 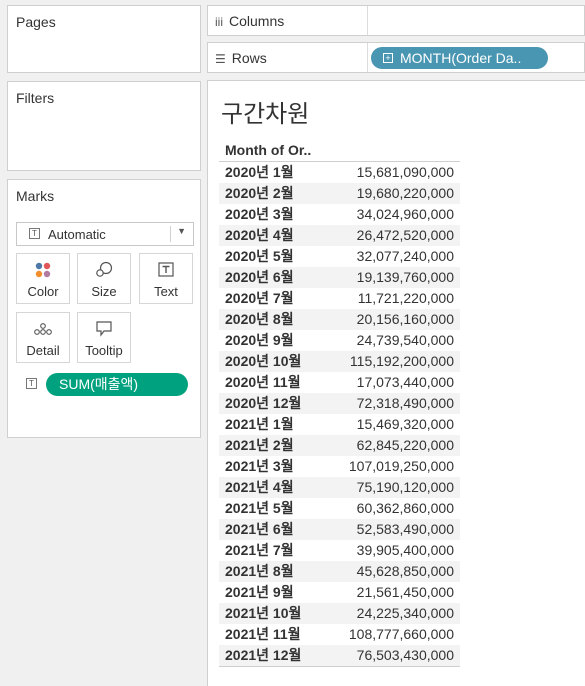 What do you see at coordinates (219, 22) in the screenshot?
I see `columns-icon: iii` at bounding box center [219, 22].